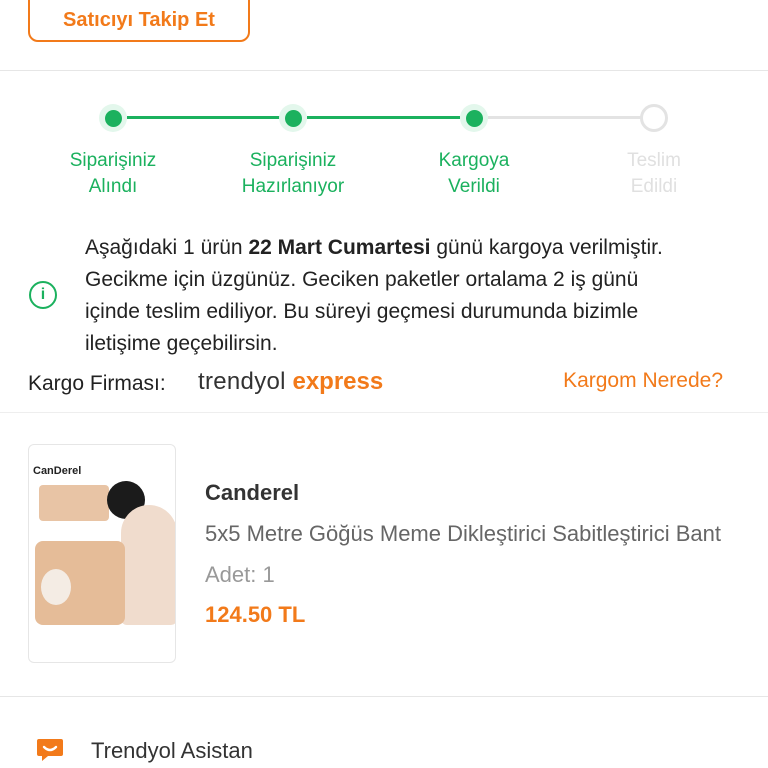 This screenshot has height=768, width=768. What do you see at coordinates (474, 118) in the screenshot?
I see `step-3-dot` at bounding box center [474, 118].